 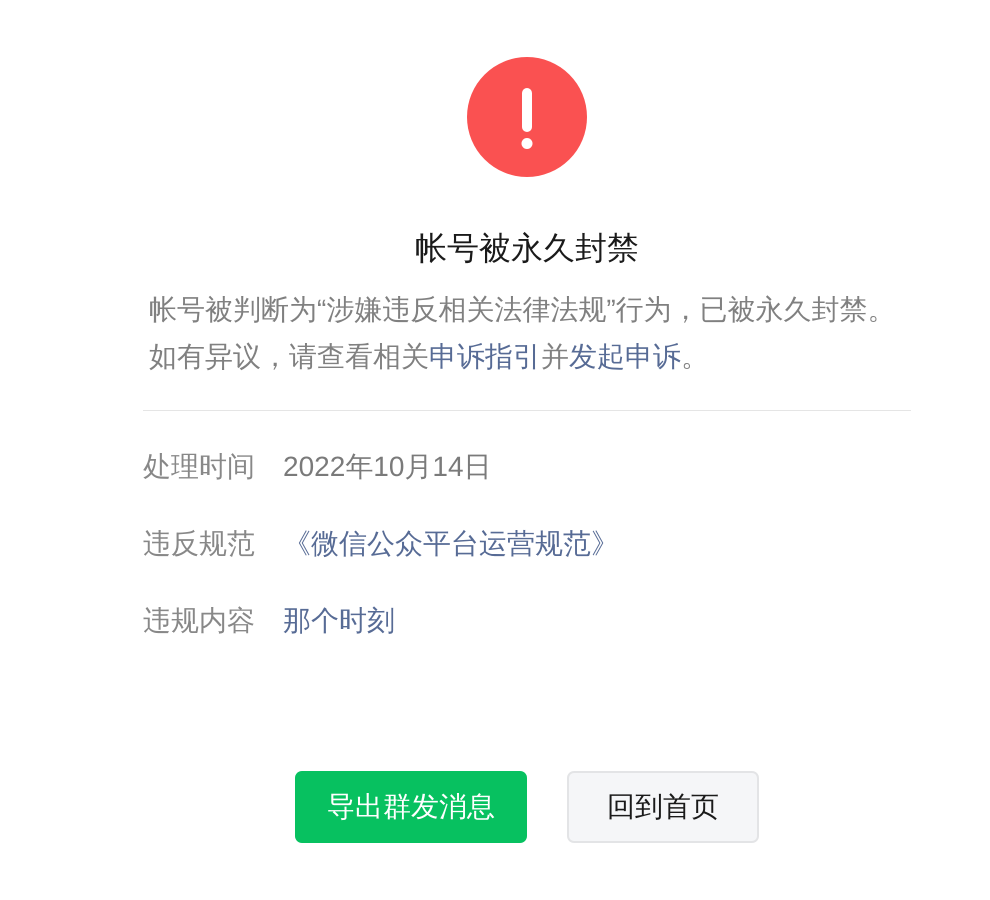 What do you see at coordinates (527, 248) in the screenshot?
I see `page-title: 帐号被永久封禁` at bounding box center [527, 248].